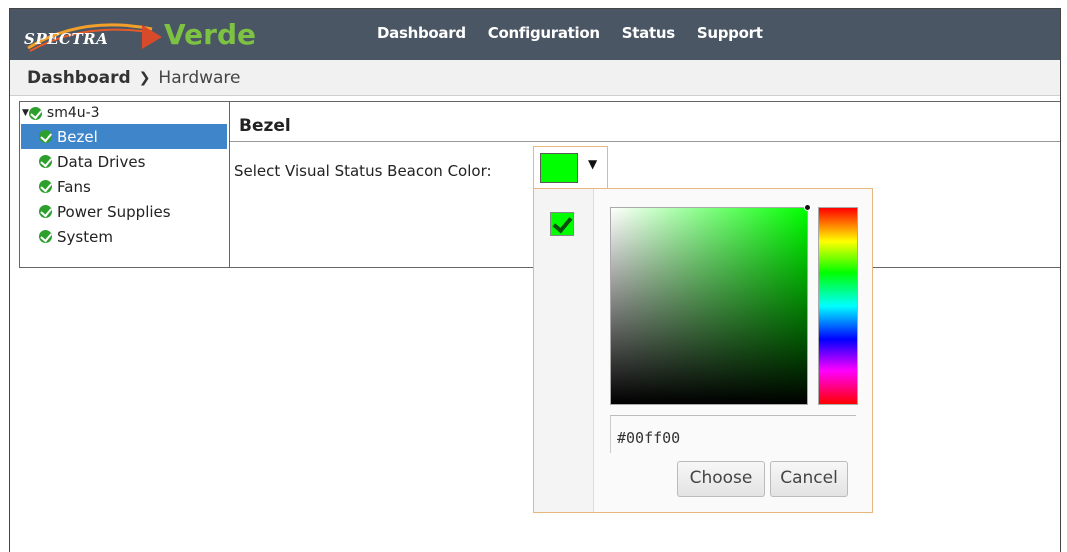 The height and width of the screenshot is (552, 1067). I want to click on saturation-brightness-area, so click(710, 304).